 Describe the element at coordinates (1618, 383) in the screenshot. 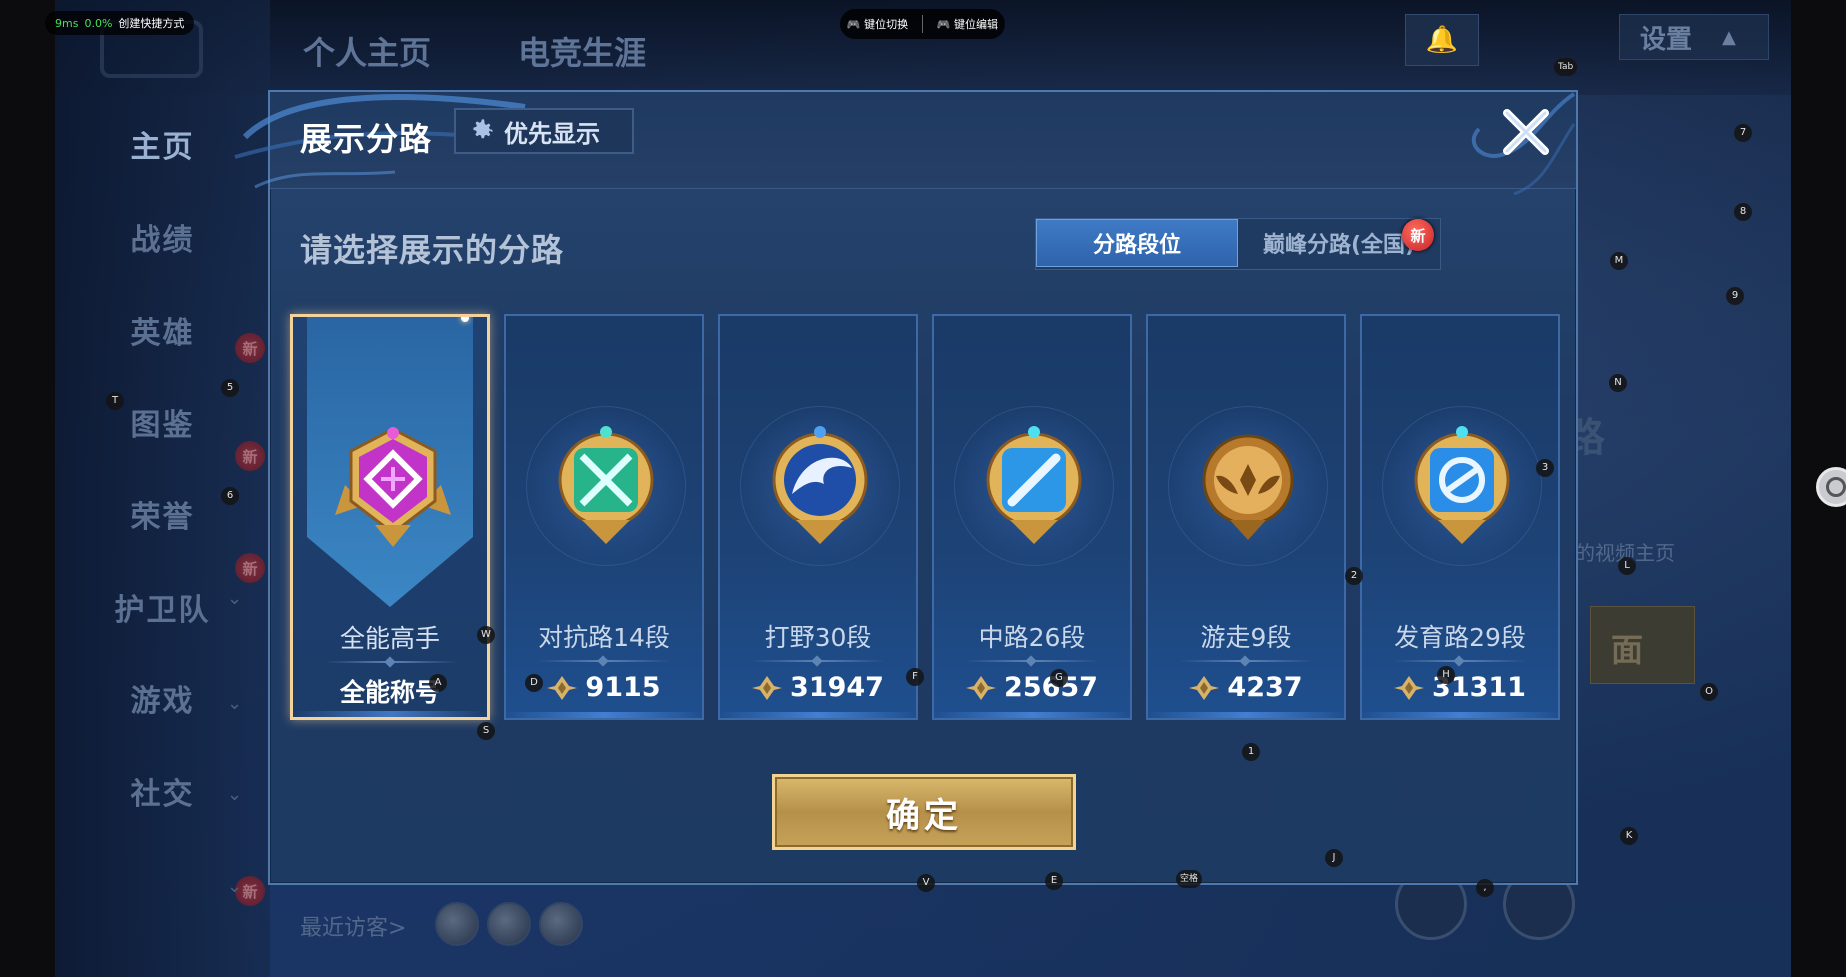

I see `key-marker: N` at that location.